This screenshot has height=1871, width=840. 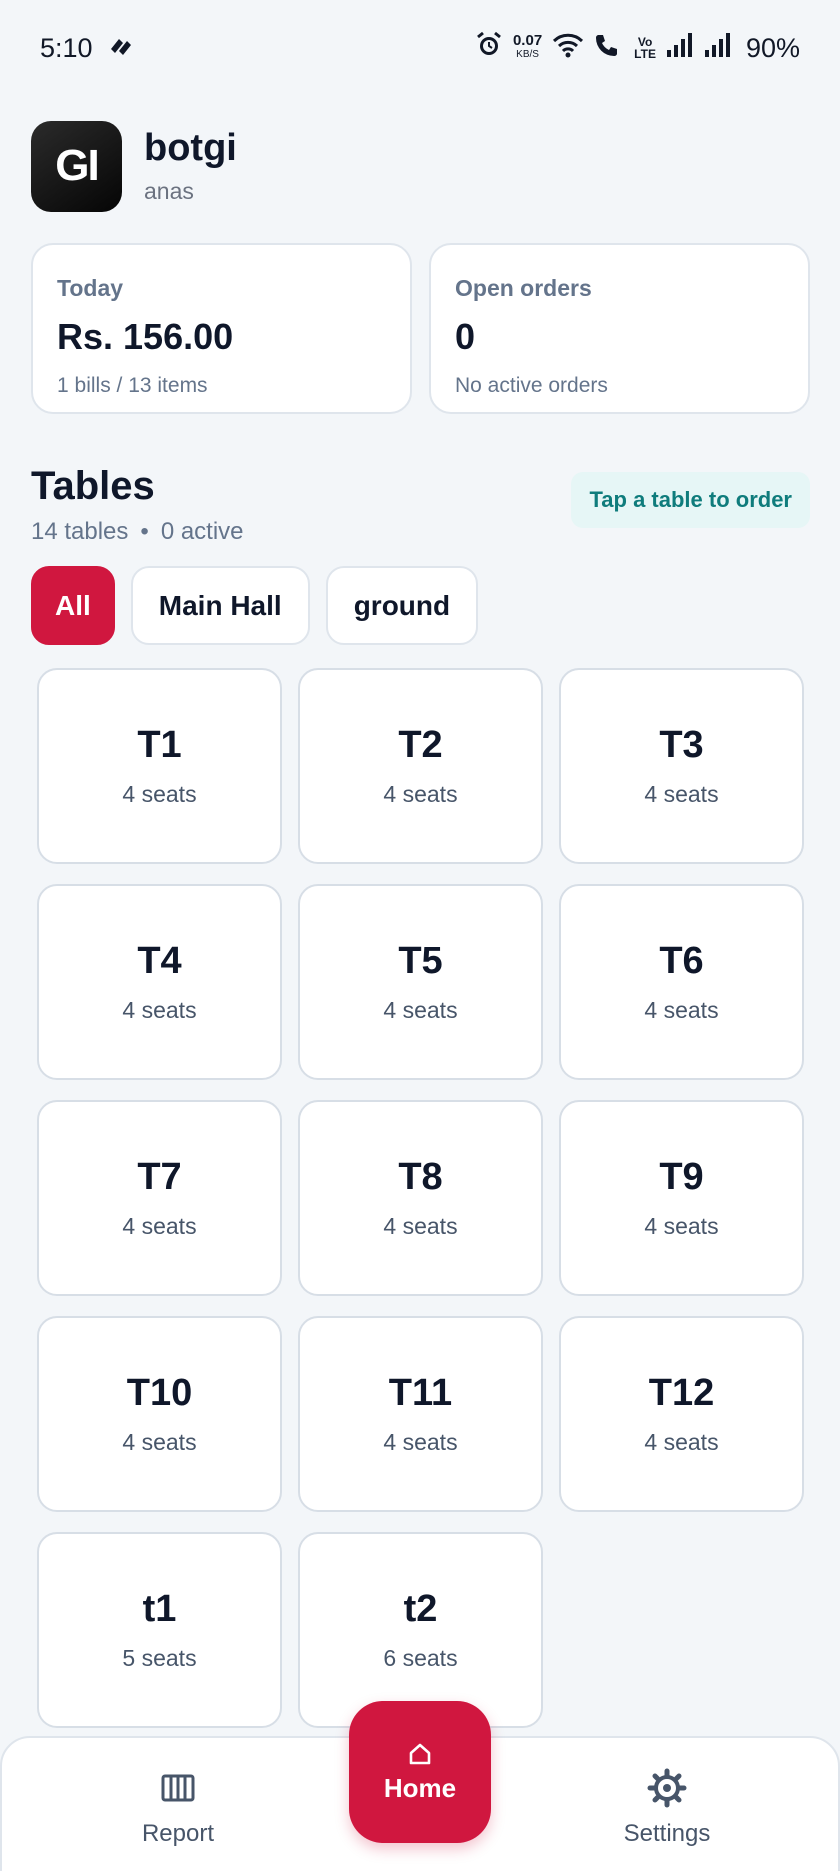 What do you see at coordinates (66, 47) in the screenshot?
I see `status-time: 5:10` at bounding box center [66, 47].